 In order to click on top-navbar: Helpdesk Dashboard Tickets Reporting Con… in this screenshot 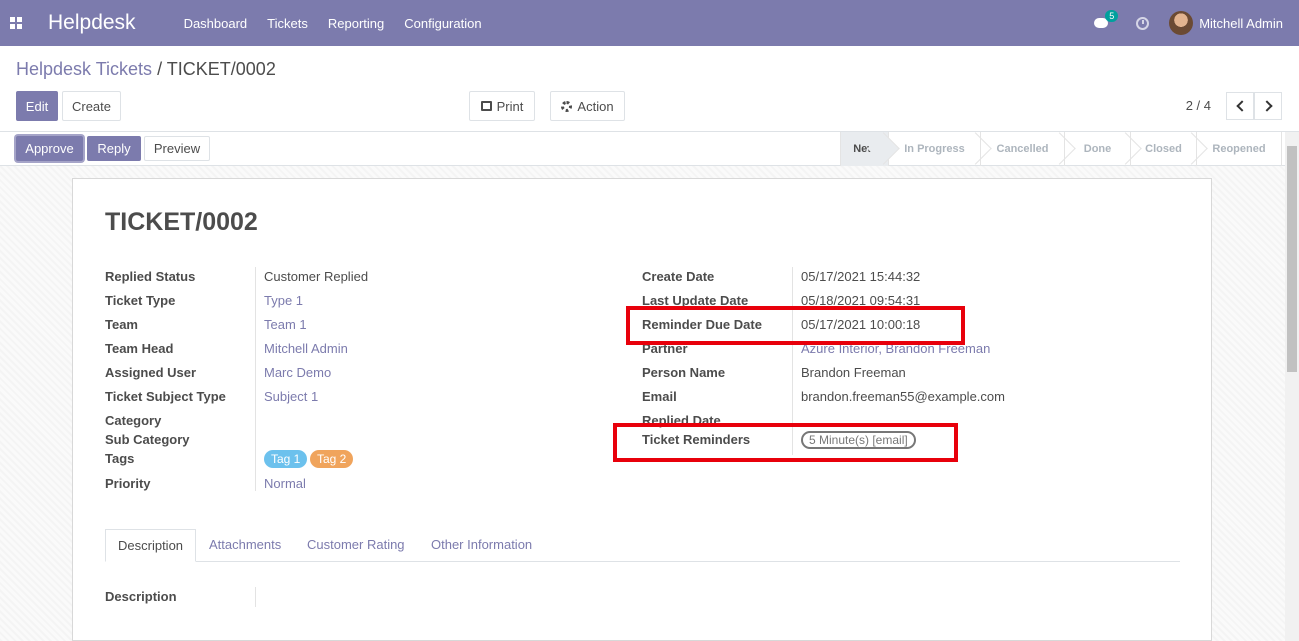, I will do `click(649, 23)`.